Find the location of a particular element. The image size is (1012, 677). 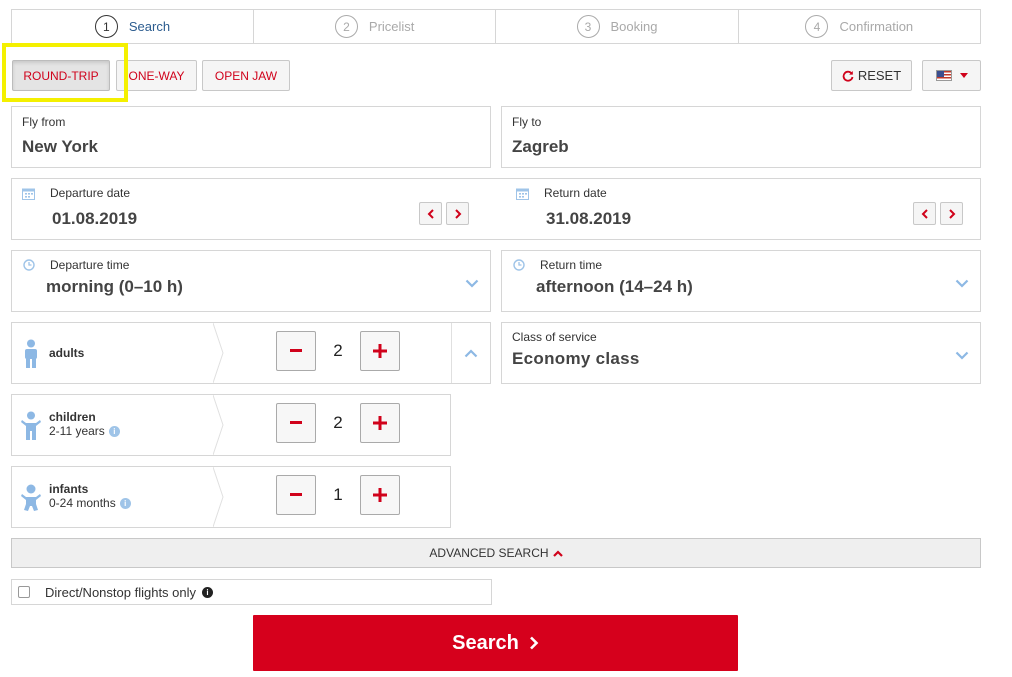

search-button-label: Search is located at coordinates (485, 642).